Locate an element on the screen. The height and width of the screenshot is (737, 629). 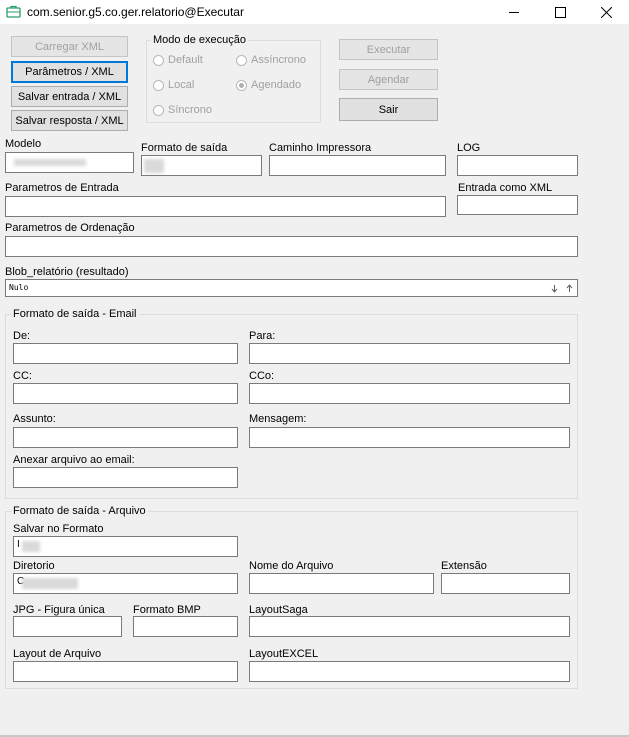
cco-label: CCo: is located at coordinates (262, 376).